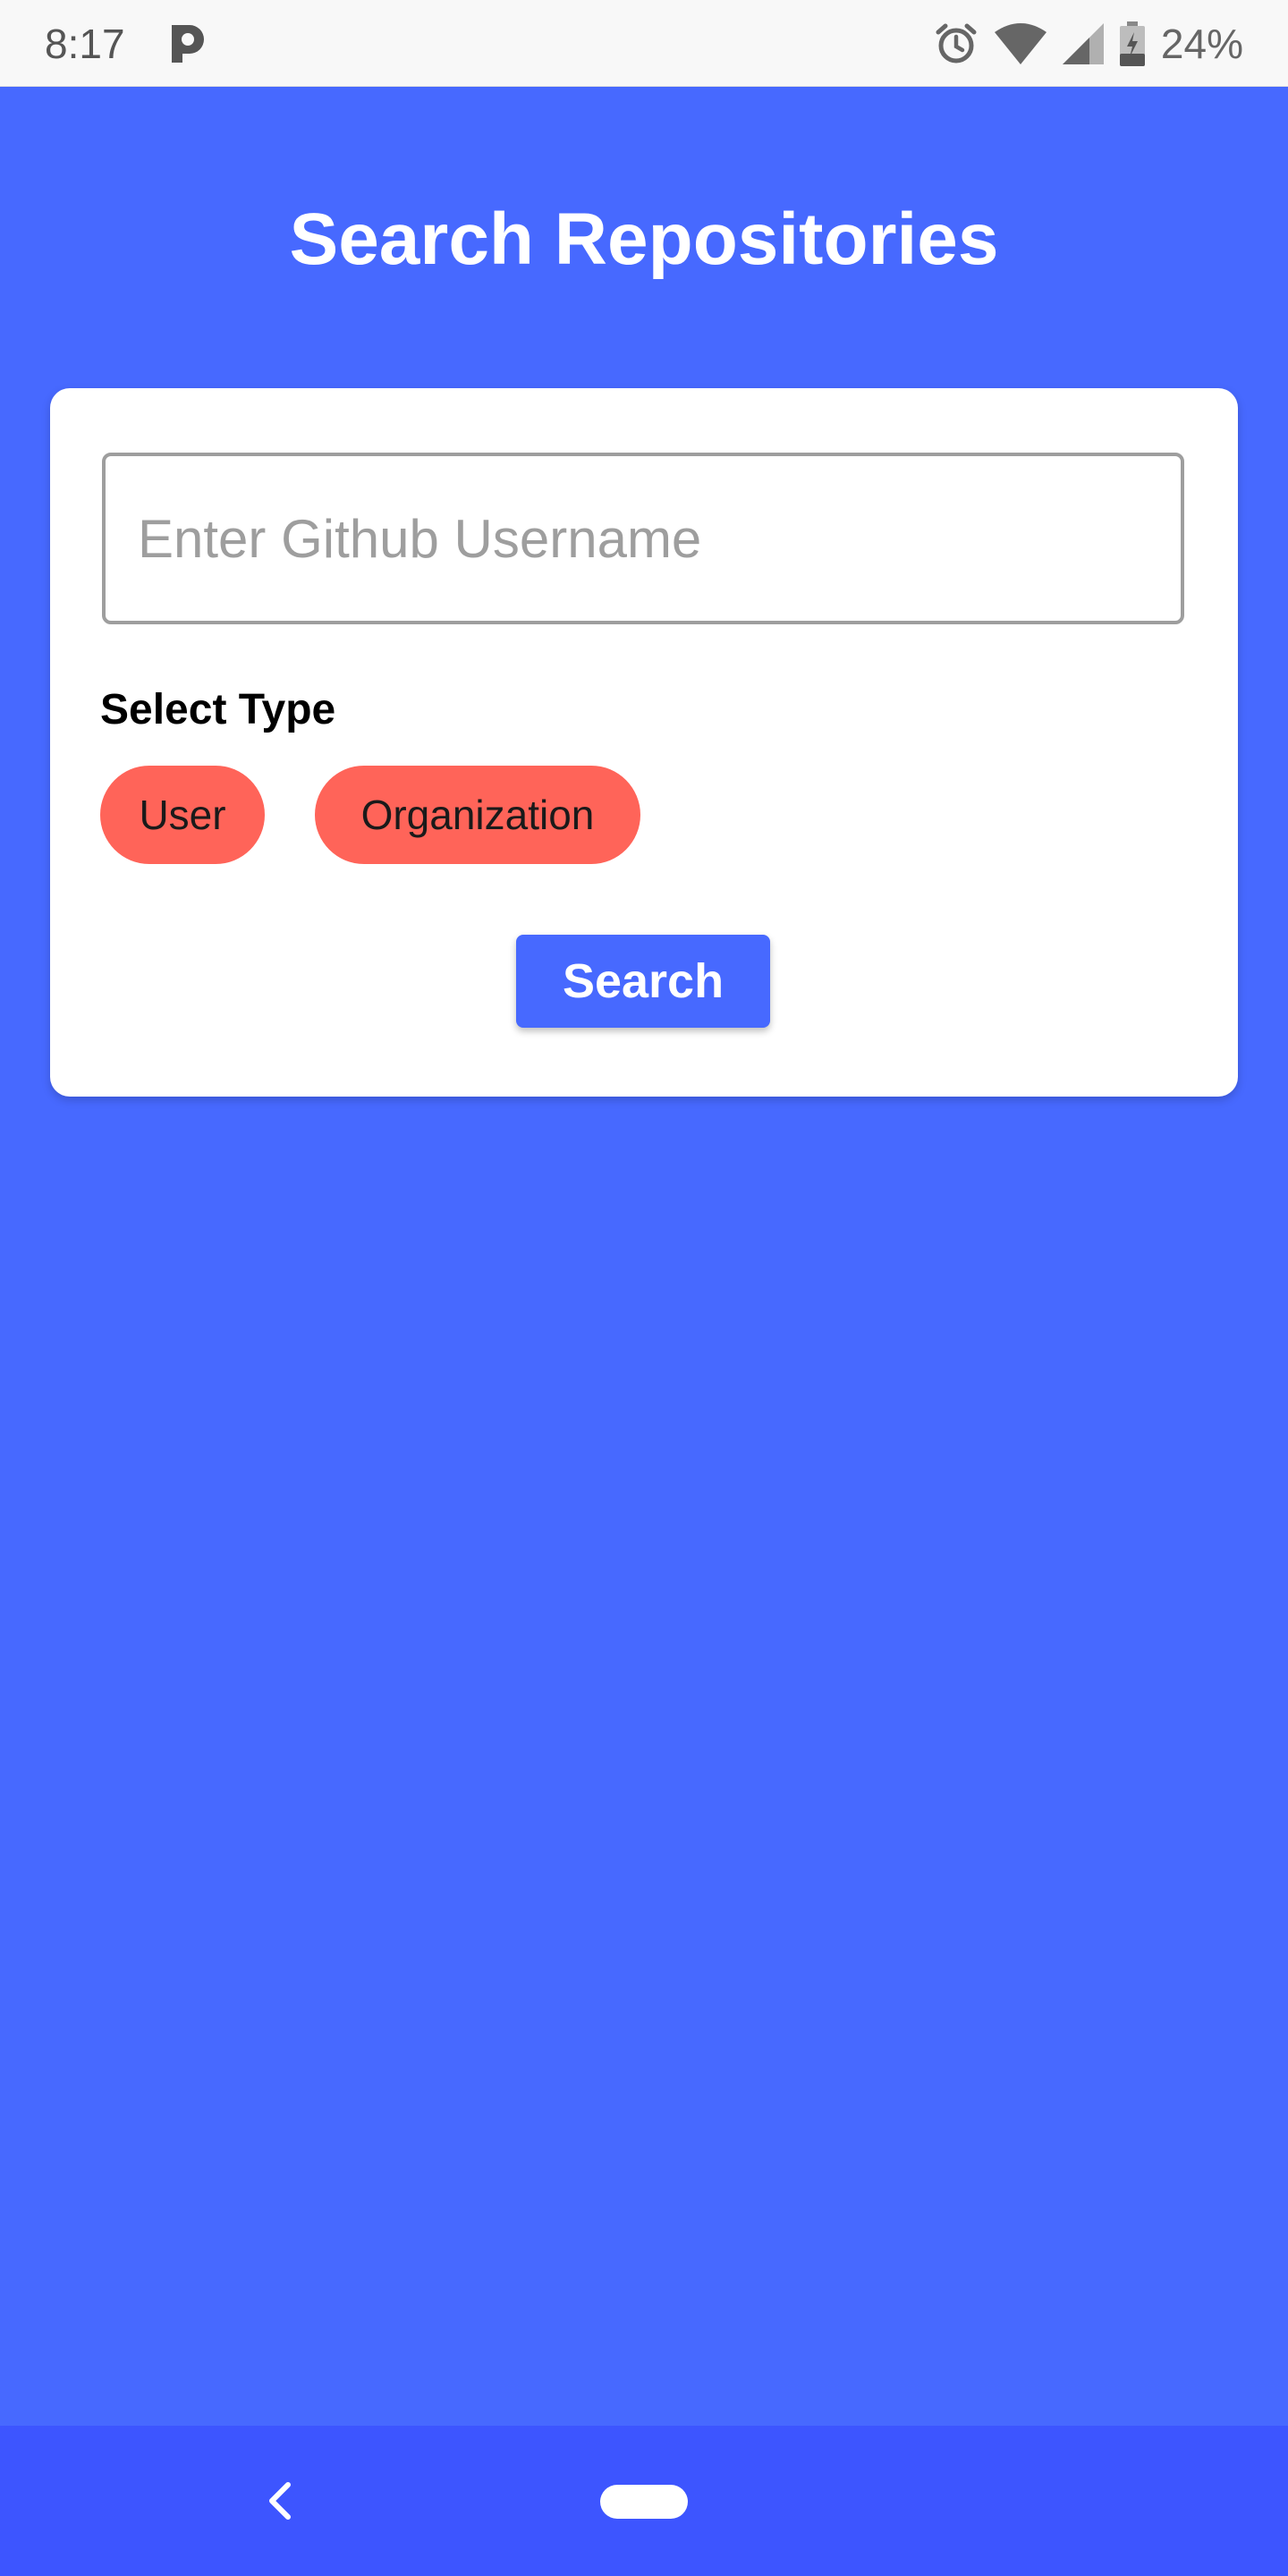 The image size is (1288, 2576). I want to click on signal-icon, so click(1083, 43).